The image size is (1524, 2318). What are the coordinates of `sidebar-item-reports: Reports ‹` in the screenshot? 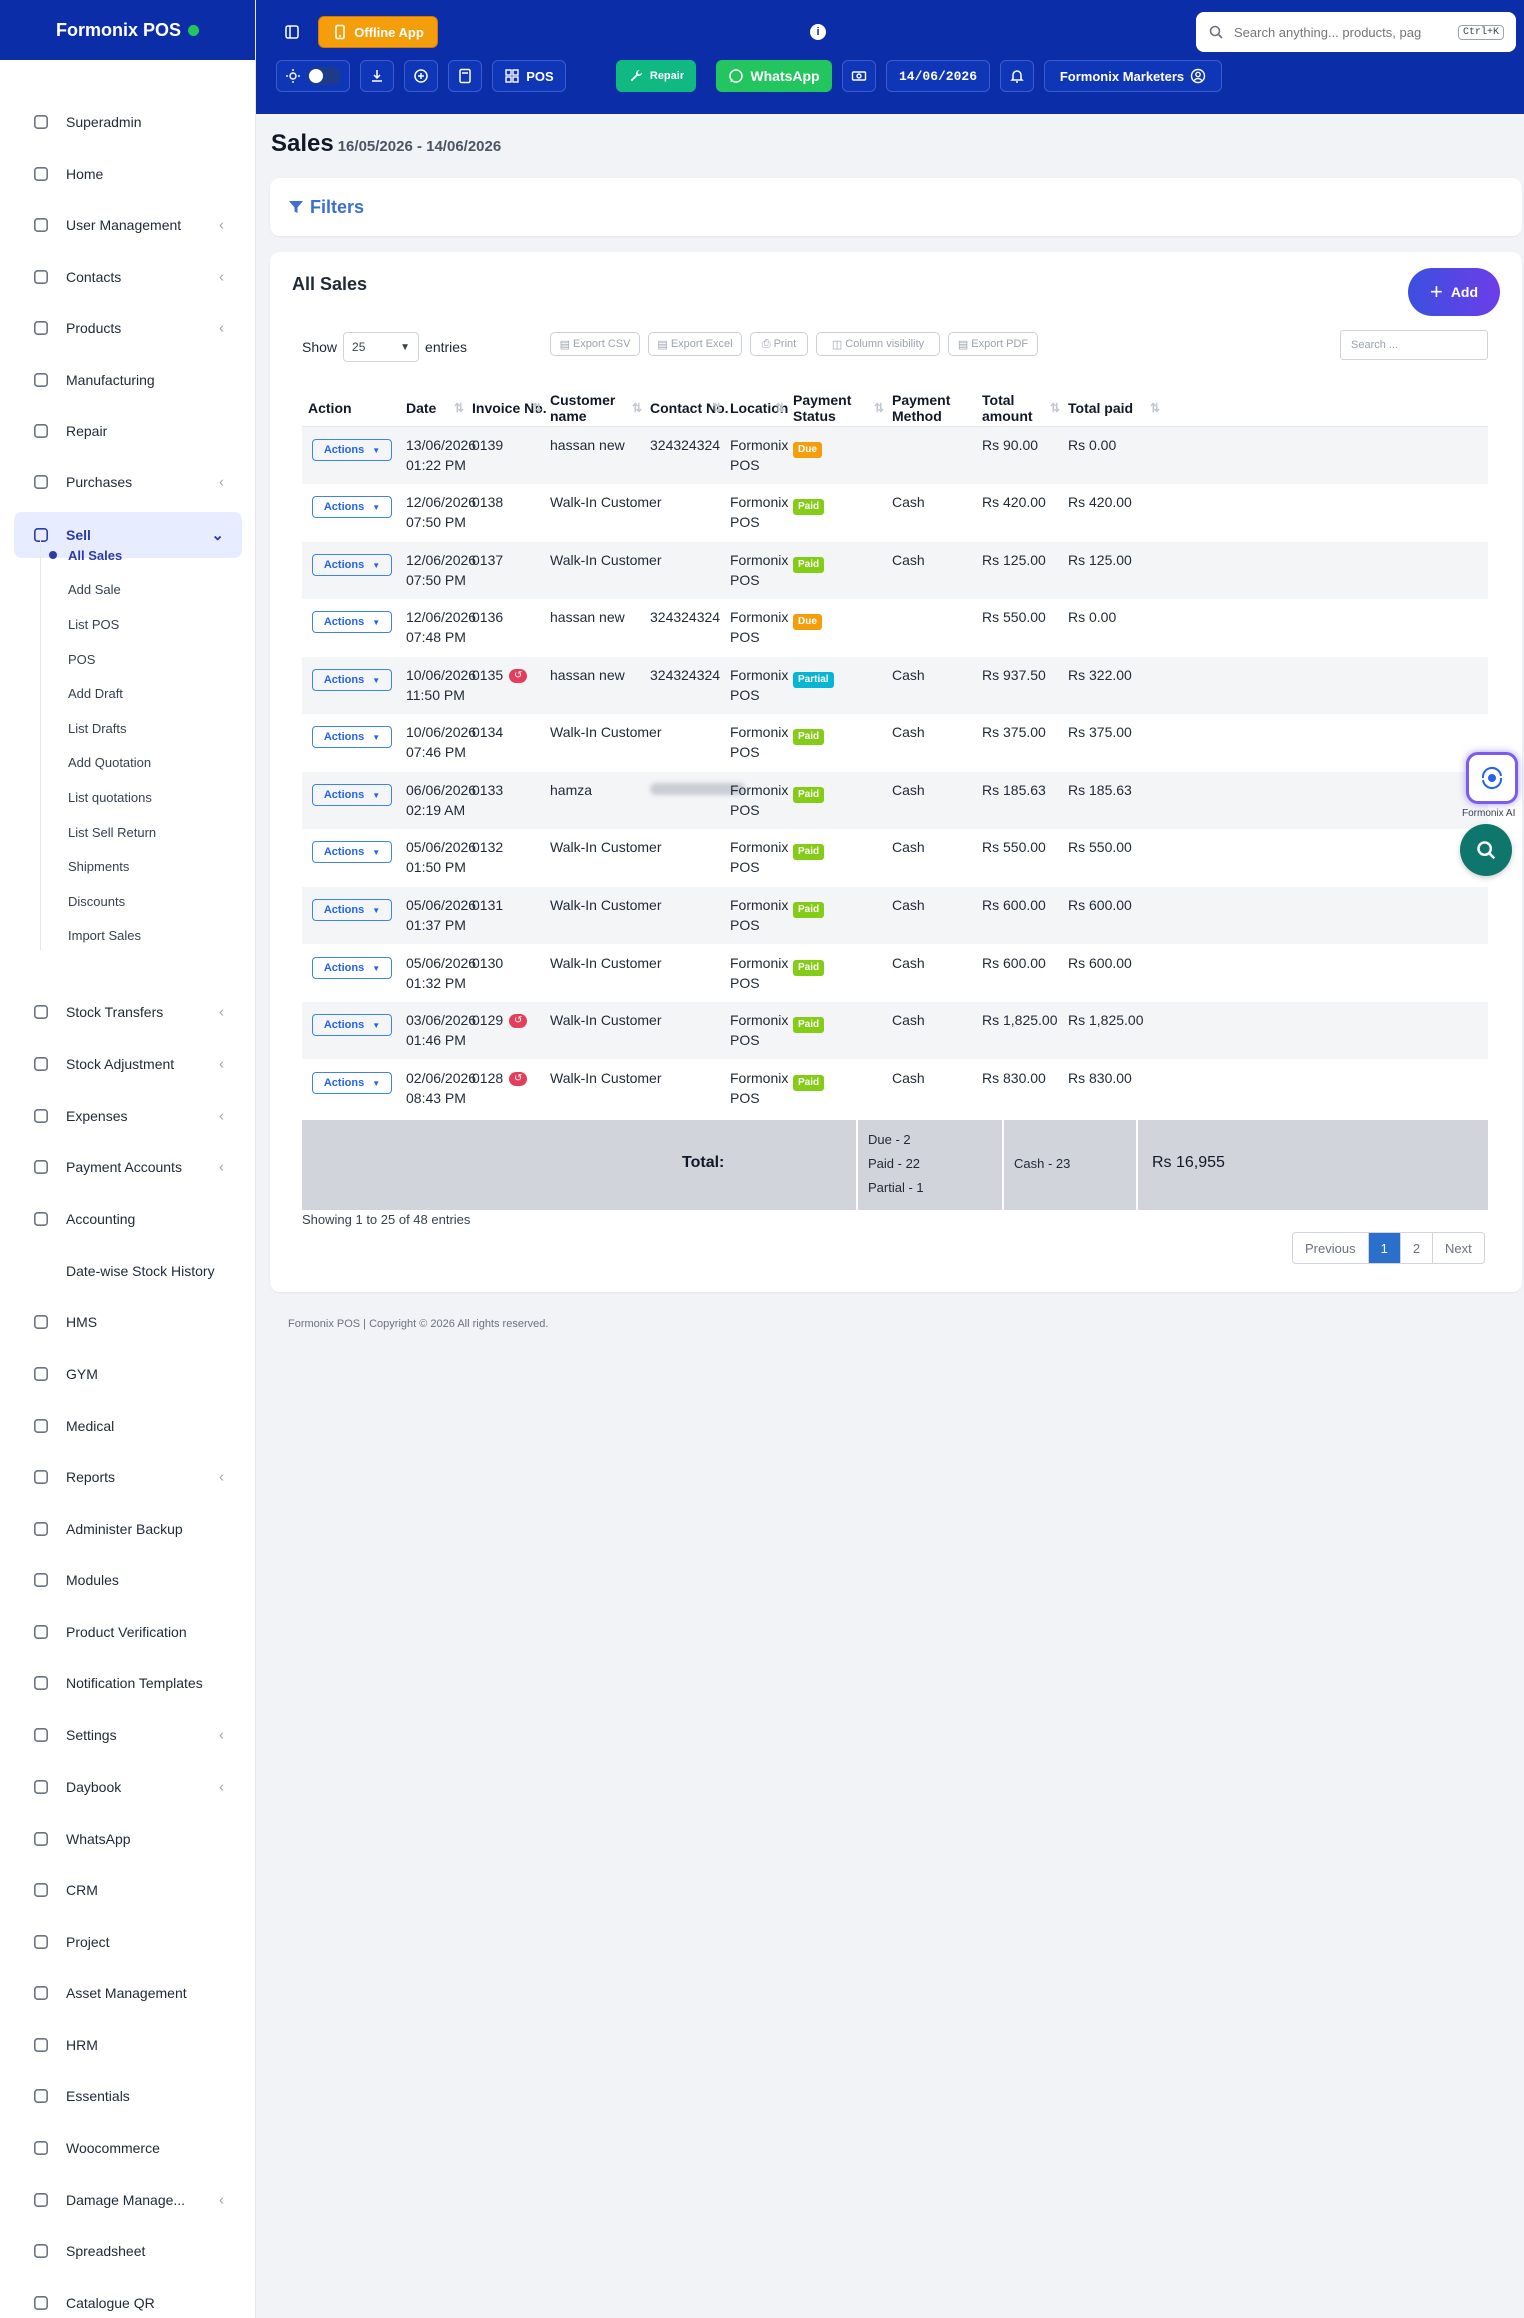 It's located at (128, 1477).